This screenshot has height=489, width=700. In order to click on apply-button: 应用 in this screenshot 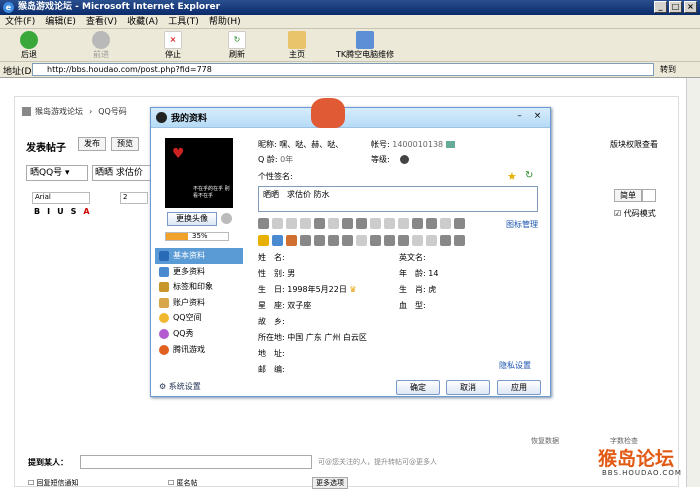, I will do `click(519, 387)`.